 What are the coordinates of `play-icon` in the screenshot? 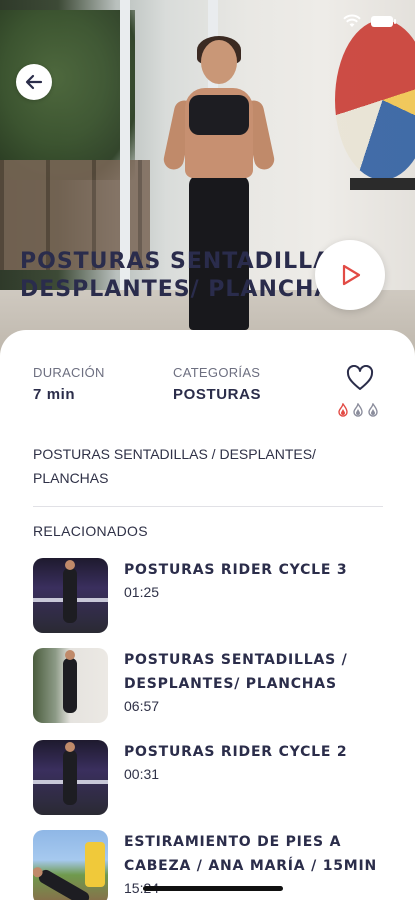 It's located at (351, 275).